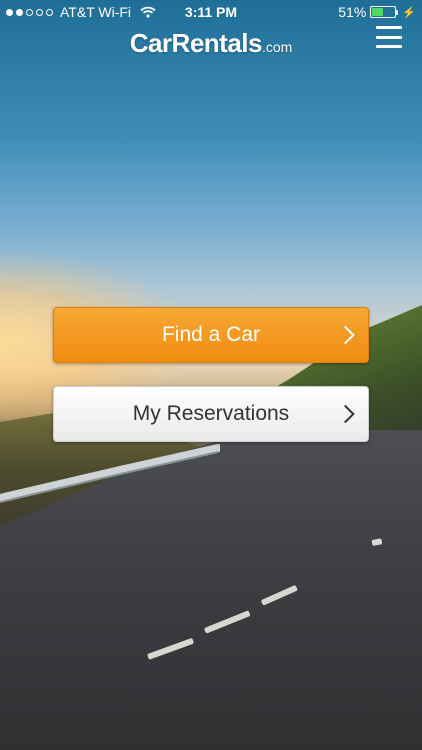  I want to click on status-bar: AT&T Wi-Fi 3:11 PM 51% ⚡, so click(211, 12).